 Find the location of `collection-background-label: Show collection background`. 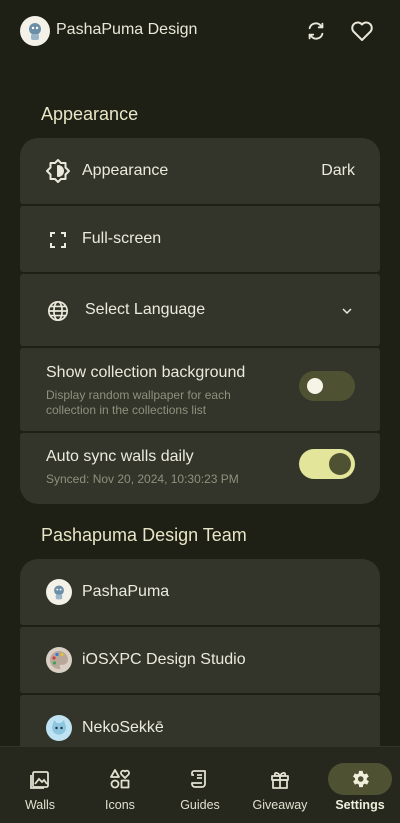

collection-background-label: Show collection background is located at coordinates (146, 372).